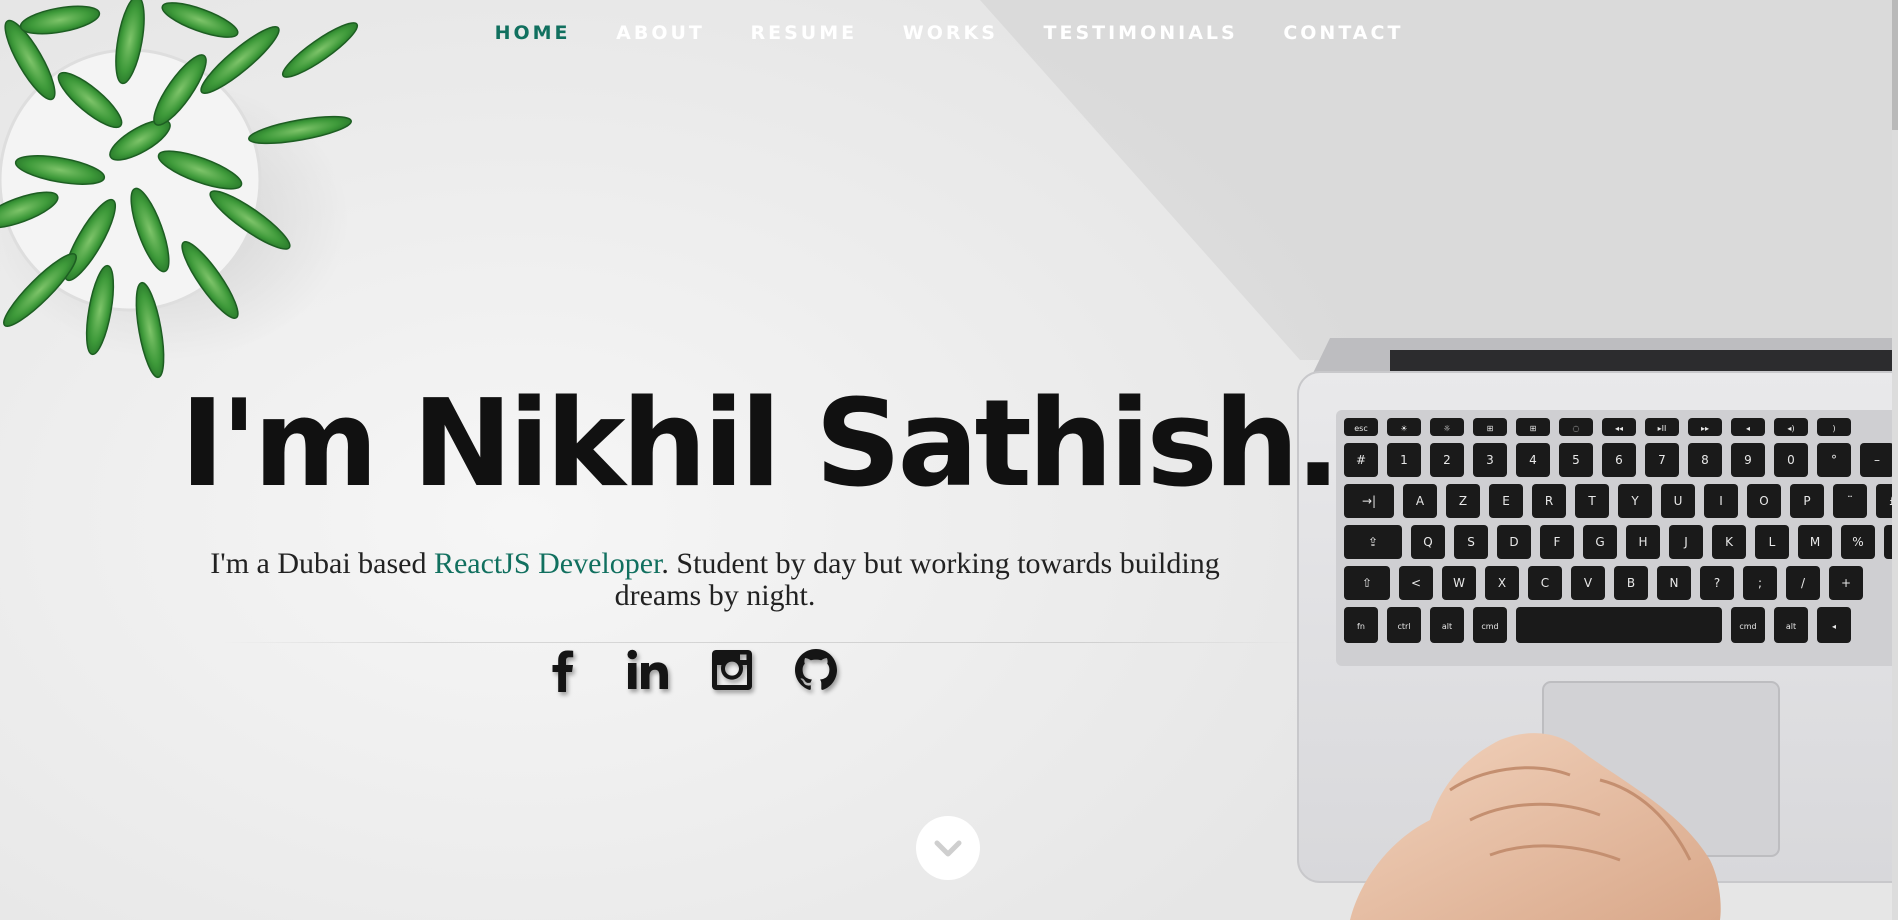 This screenshot has height=920, width=1898. Describe the element at coordinates (1490, 460) in the screenshot. I see `laptop-key-label: 3` at that location.